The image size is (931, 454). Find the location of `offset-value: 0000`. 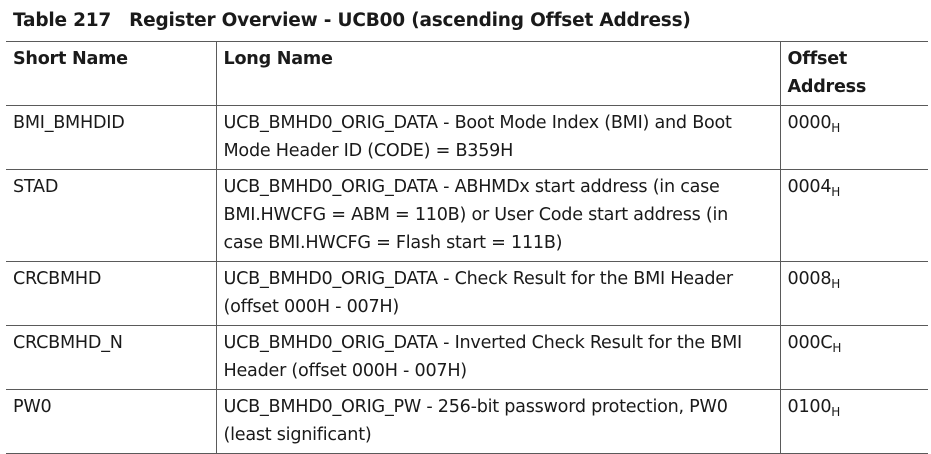

offset-value: 0000 is located at coordinates (809, 123).